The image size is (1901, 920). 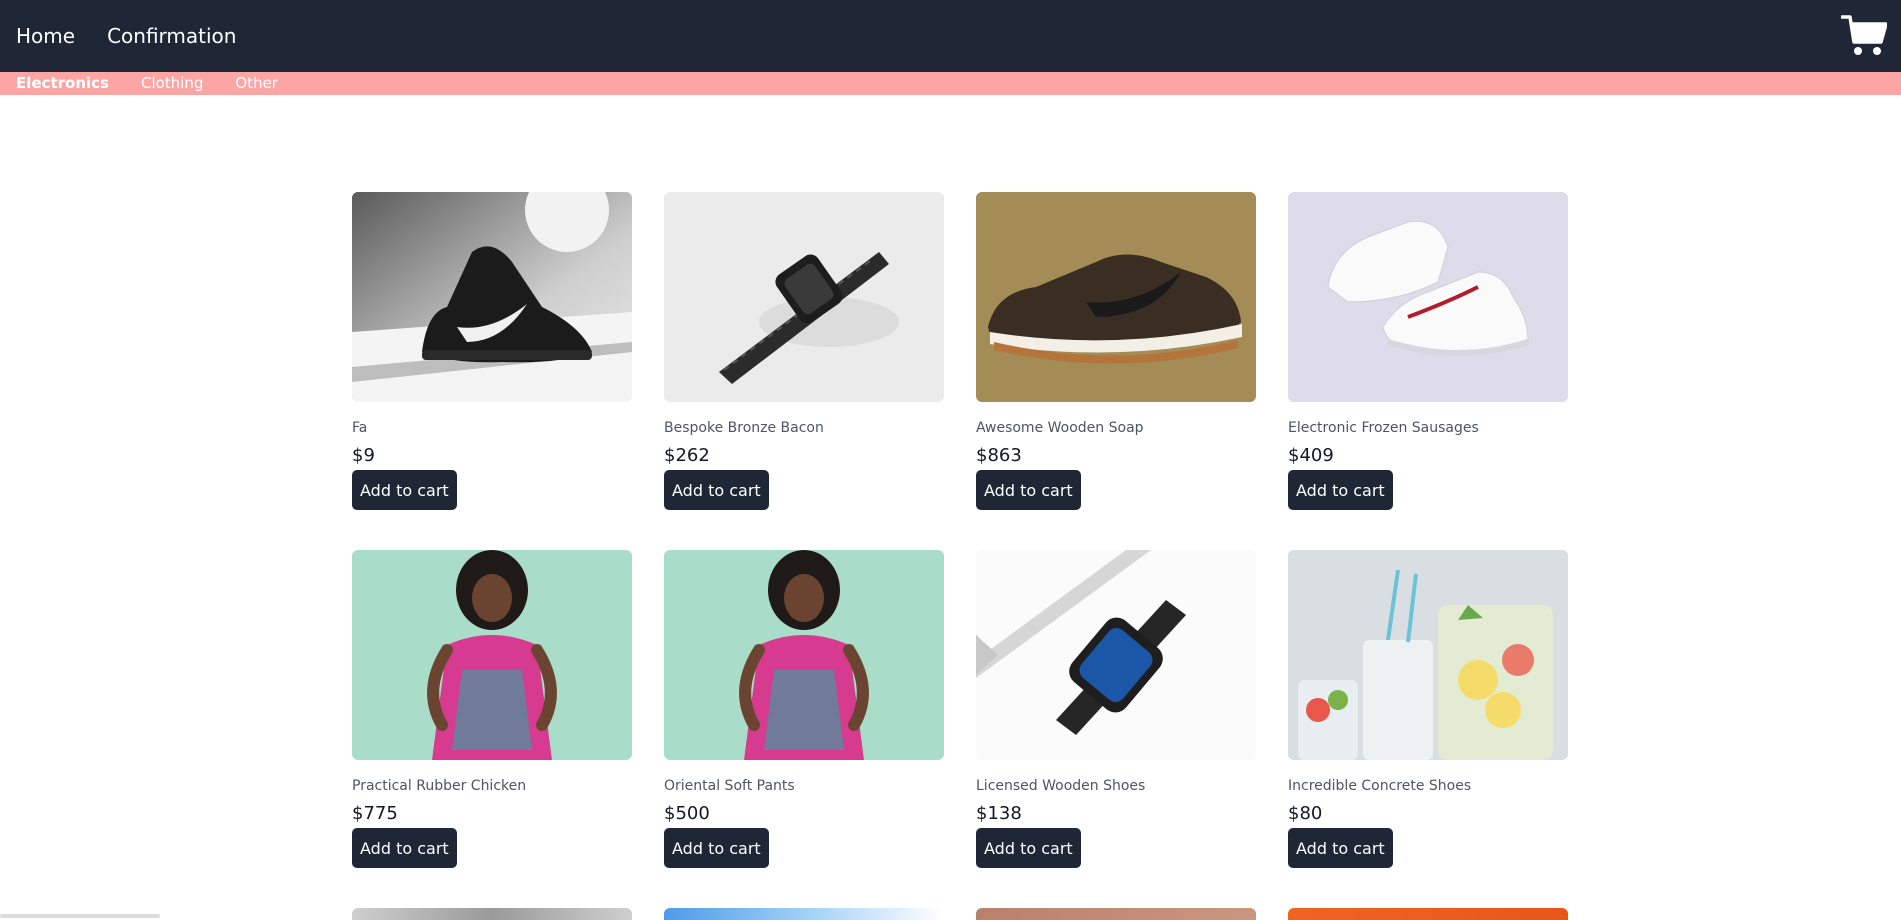 What do you see at coordinates (45, 36) in the screenshot?
I see `nav-home-link: Home` at bounding box center [45, 36].